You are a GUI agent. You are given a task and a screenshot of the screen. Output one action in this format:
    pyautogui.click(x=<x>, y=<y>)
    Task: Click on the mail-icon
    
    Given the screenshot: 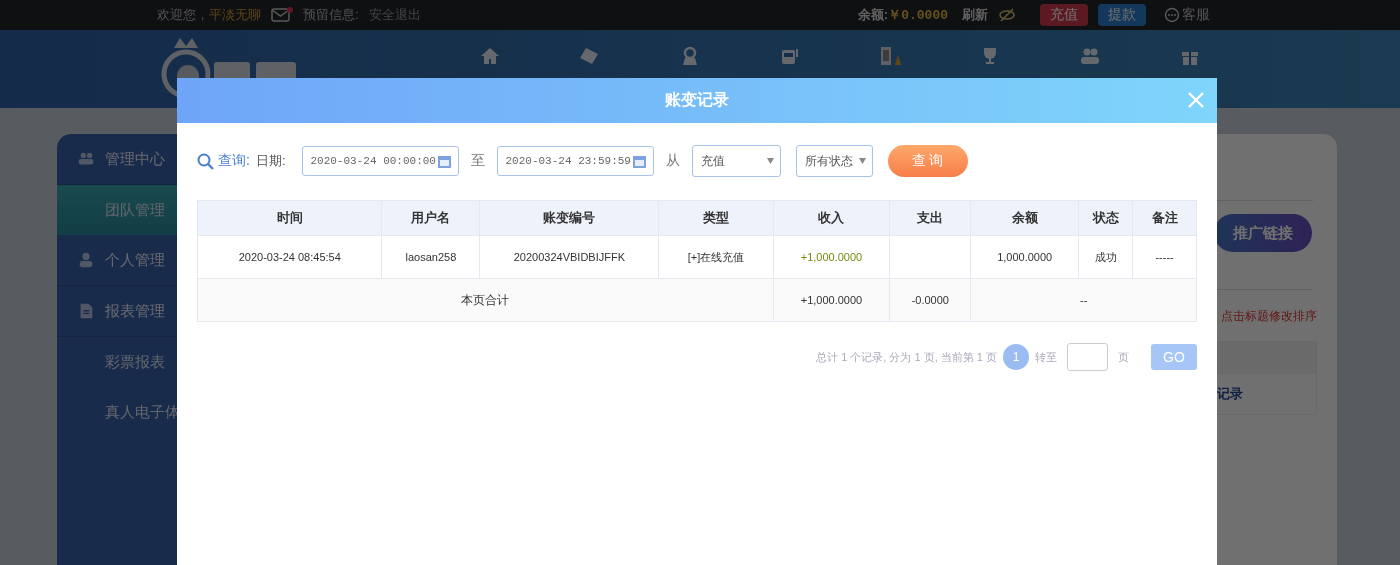 What is the action you would take?
    pyautogui.click(x=282, y=15)
    